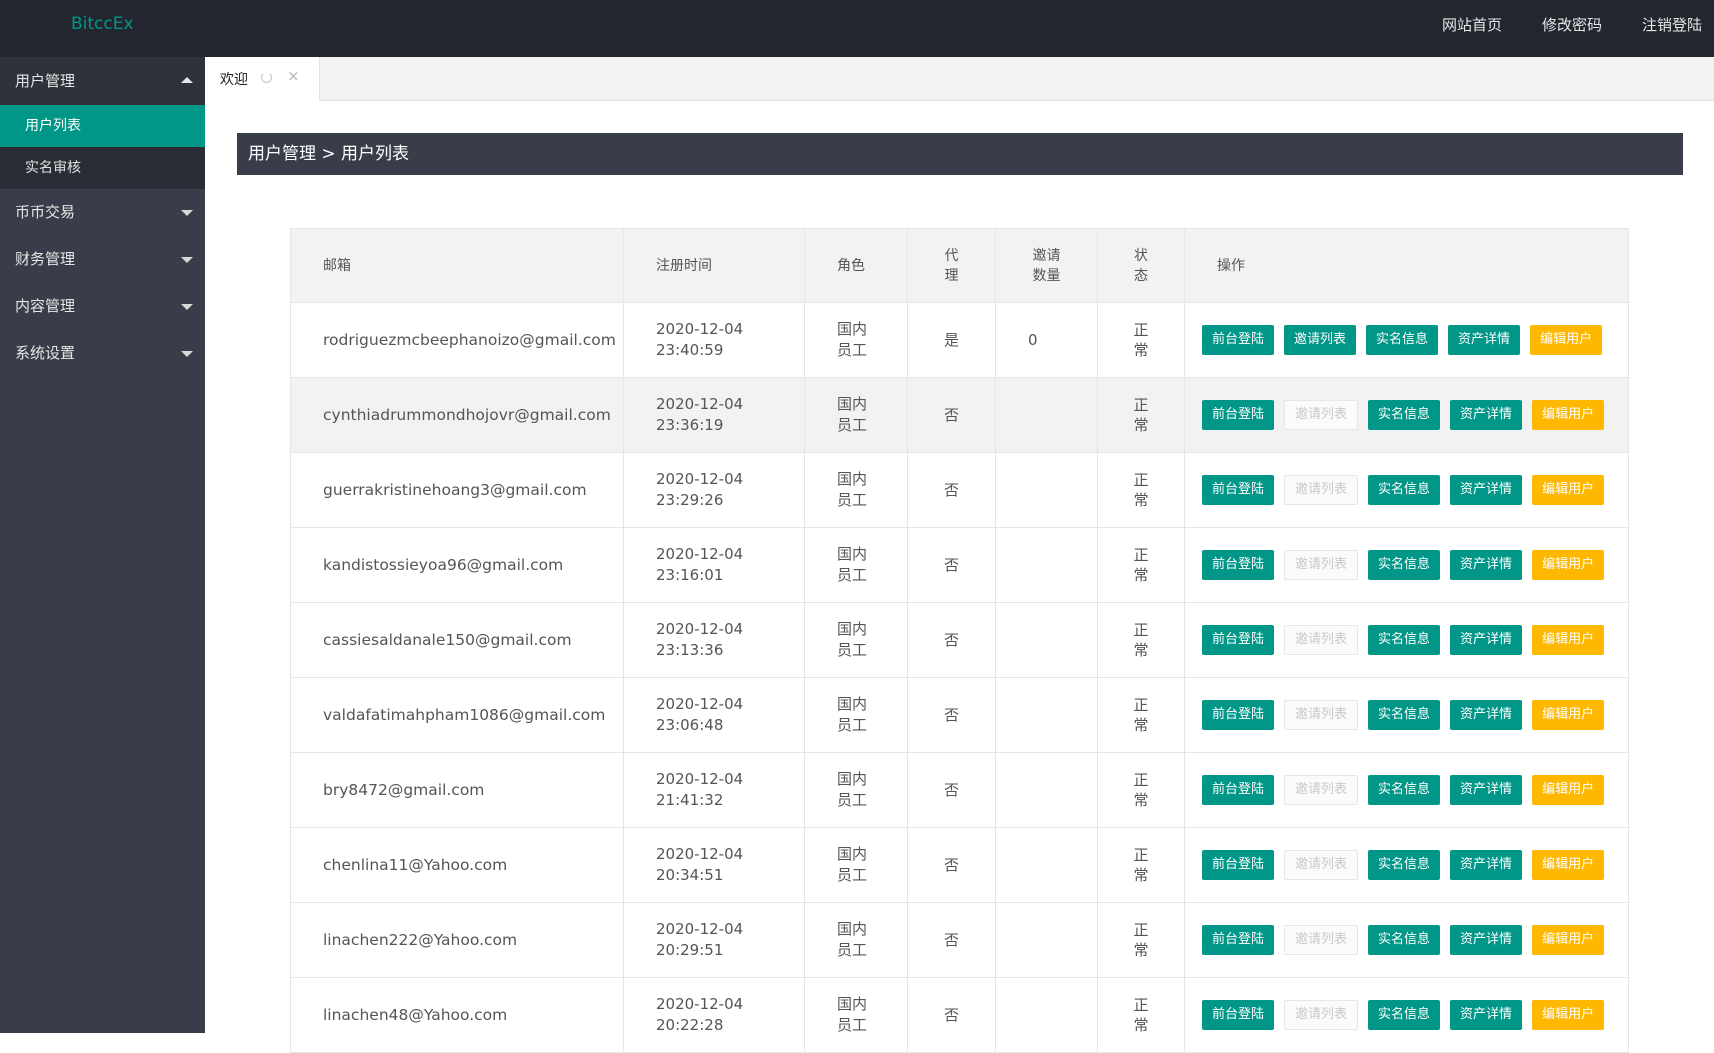 The height and width of the screenshot is (1053, 1714). I want to click on cell-agent: 是, so click(951, 340).